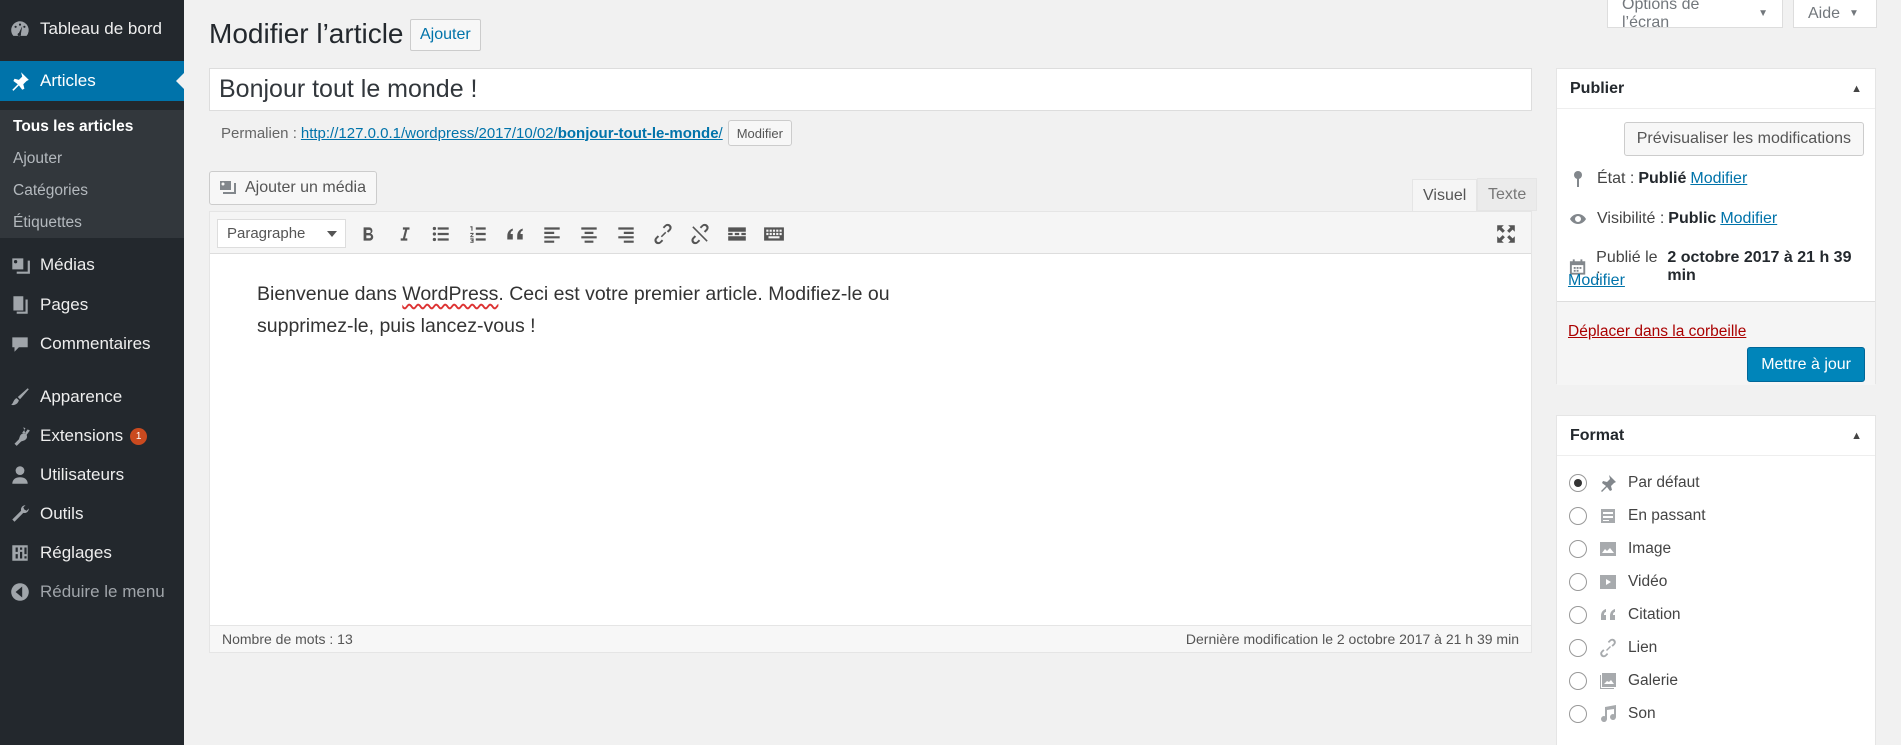 This screenshot has height=745, width=1901. I want to click on menu-appearance: Apparence, so click(92, 397).